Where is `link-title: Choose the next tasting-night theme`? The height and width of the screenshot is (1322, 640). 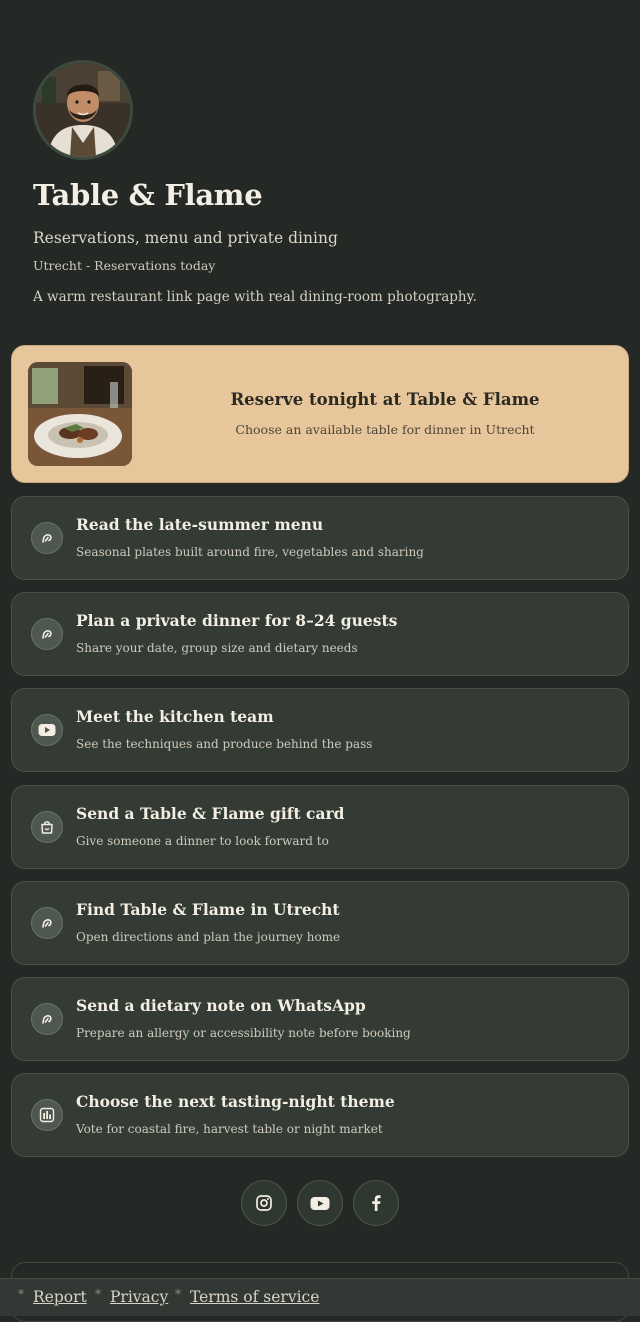
link-title: Choose the next tasting-night theme is located at coordinates (235, 1101).